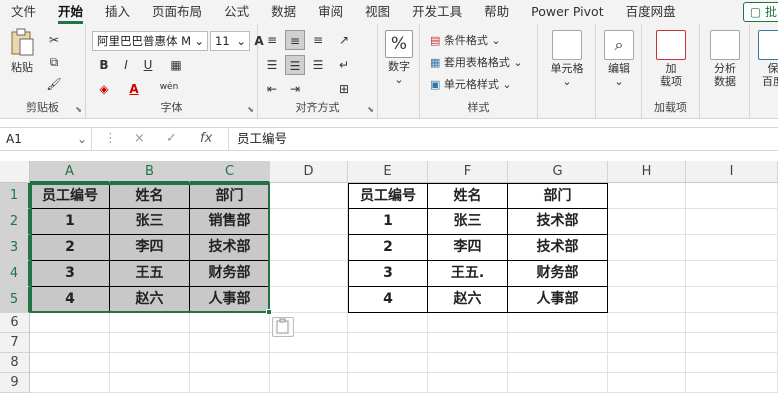 Image resolution: width=778 pixels, height=400 pixels. Describe the element at coordinates (318, 65) in the screenshot. I see `align-right-icon: ☰` at that location.